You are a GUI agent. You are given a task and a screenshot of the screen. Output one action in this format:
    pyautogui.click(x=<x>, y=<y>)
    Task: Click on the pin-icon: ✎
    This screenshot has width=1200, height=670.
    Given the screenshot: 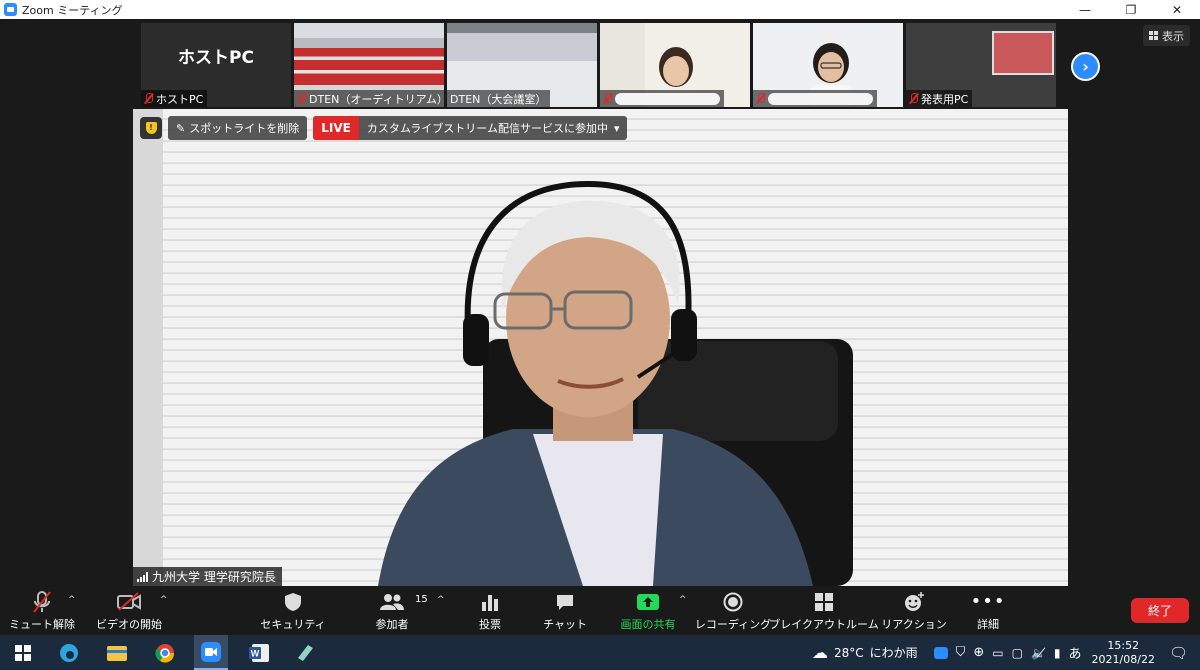 What is the action you would take?
    pyautogui.click(x=181, y=128)
    